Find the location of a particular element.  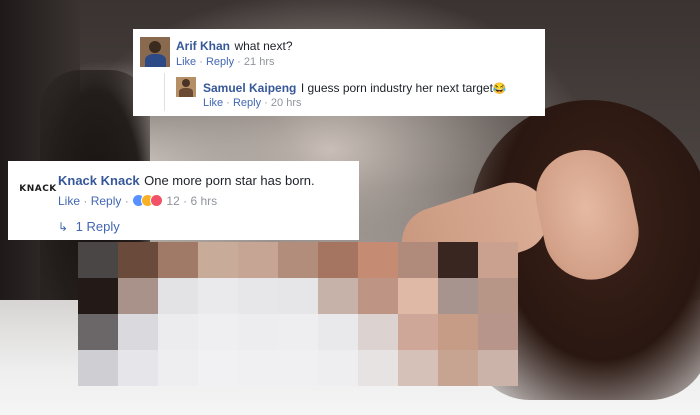

reply-thread-line is located at coordinates (164, 92).